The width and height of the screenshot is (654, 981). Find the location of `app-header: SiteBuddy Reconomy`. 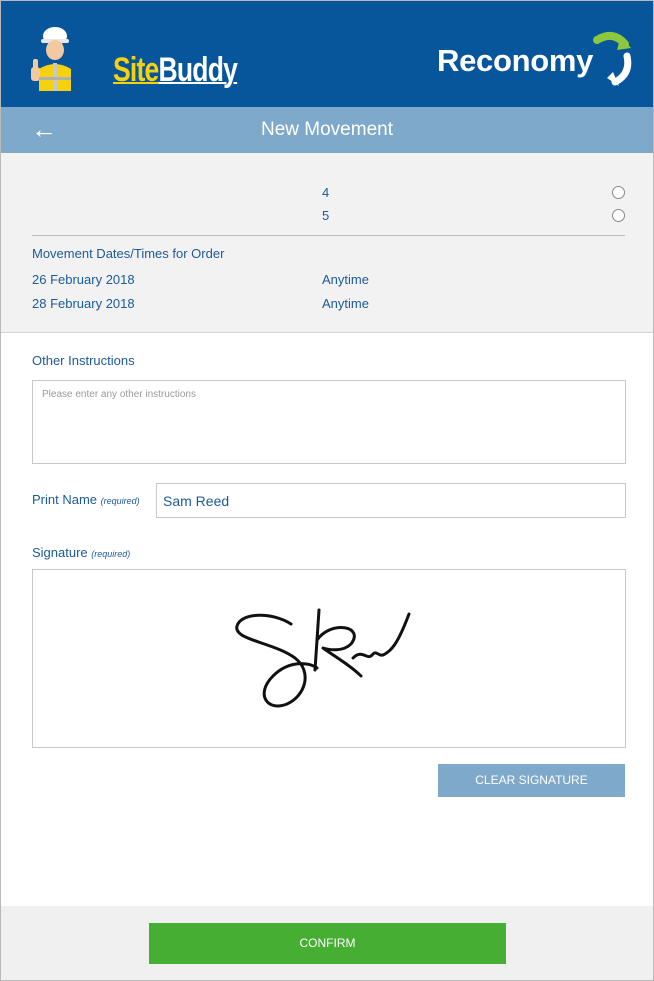

app-header: SiteBuddy Reconomy is located at coordinates (327, 54).